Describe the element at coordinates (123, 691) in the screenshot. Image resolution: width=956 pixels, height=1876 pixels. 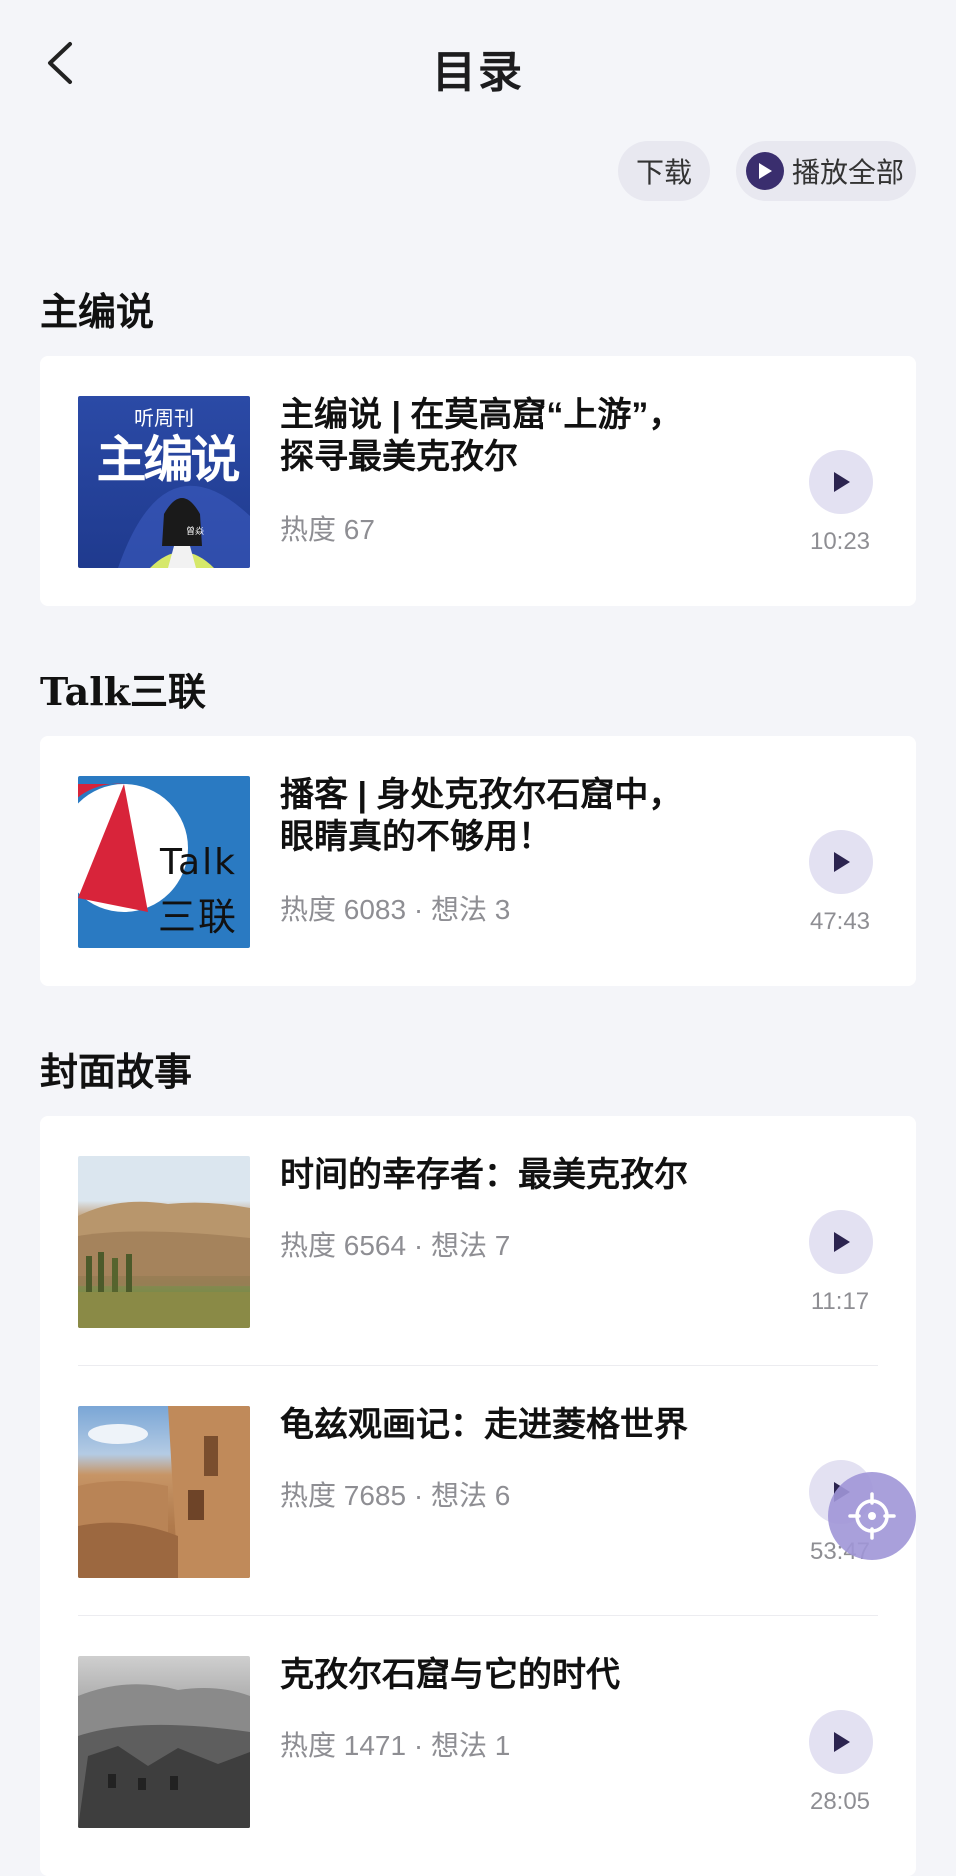
I see `section-title-talk: Talk三联` at that location.